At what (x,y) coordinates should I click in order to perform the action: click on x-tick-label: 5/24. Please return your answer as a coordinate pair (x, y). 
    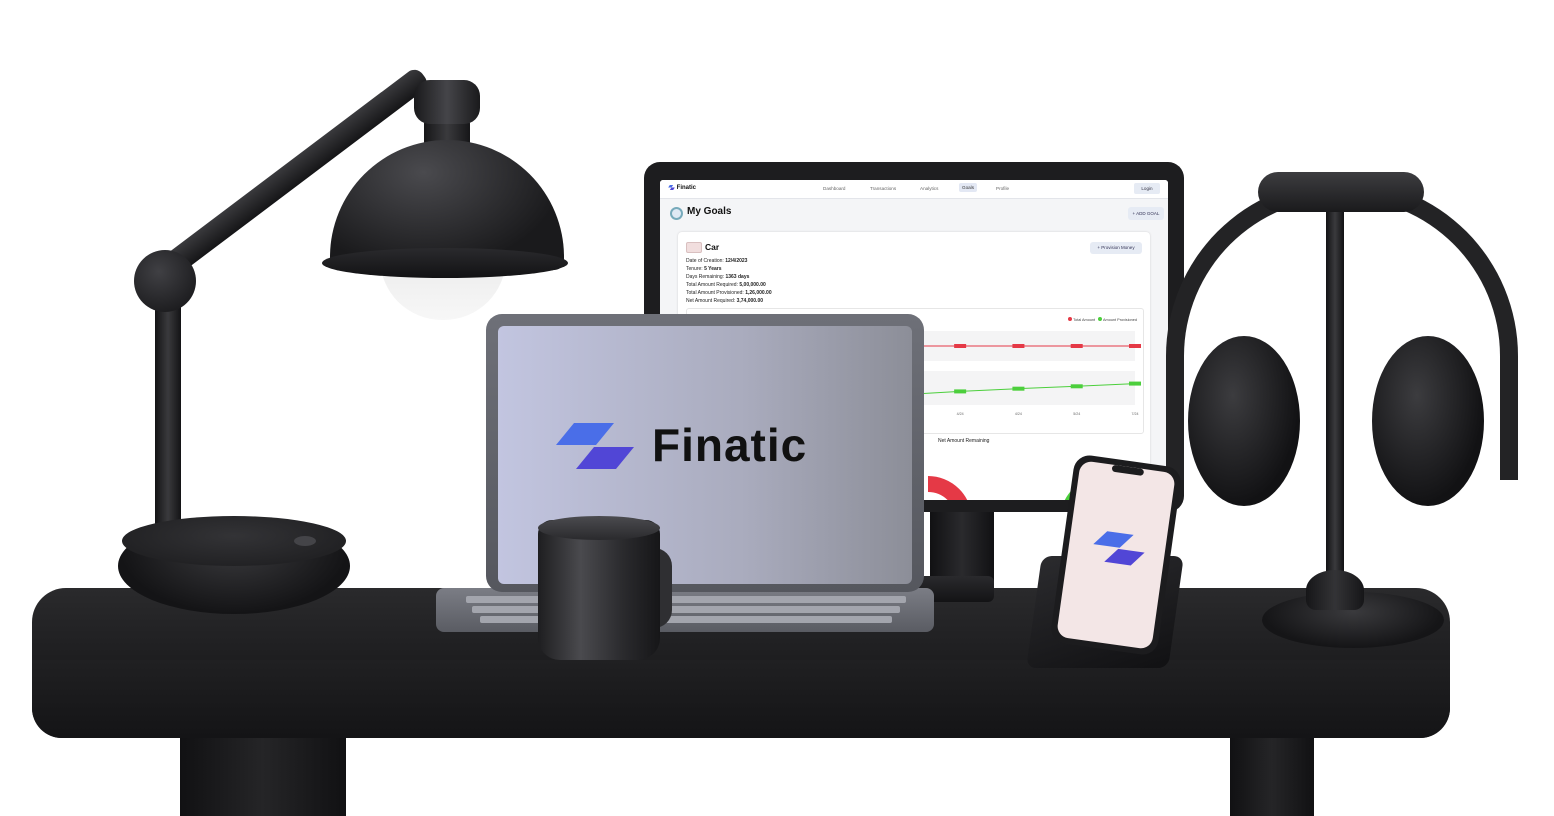
    Looking at the image, I should click on (1076, 414).